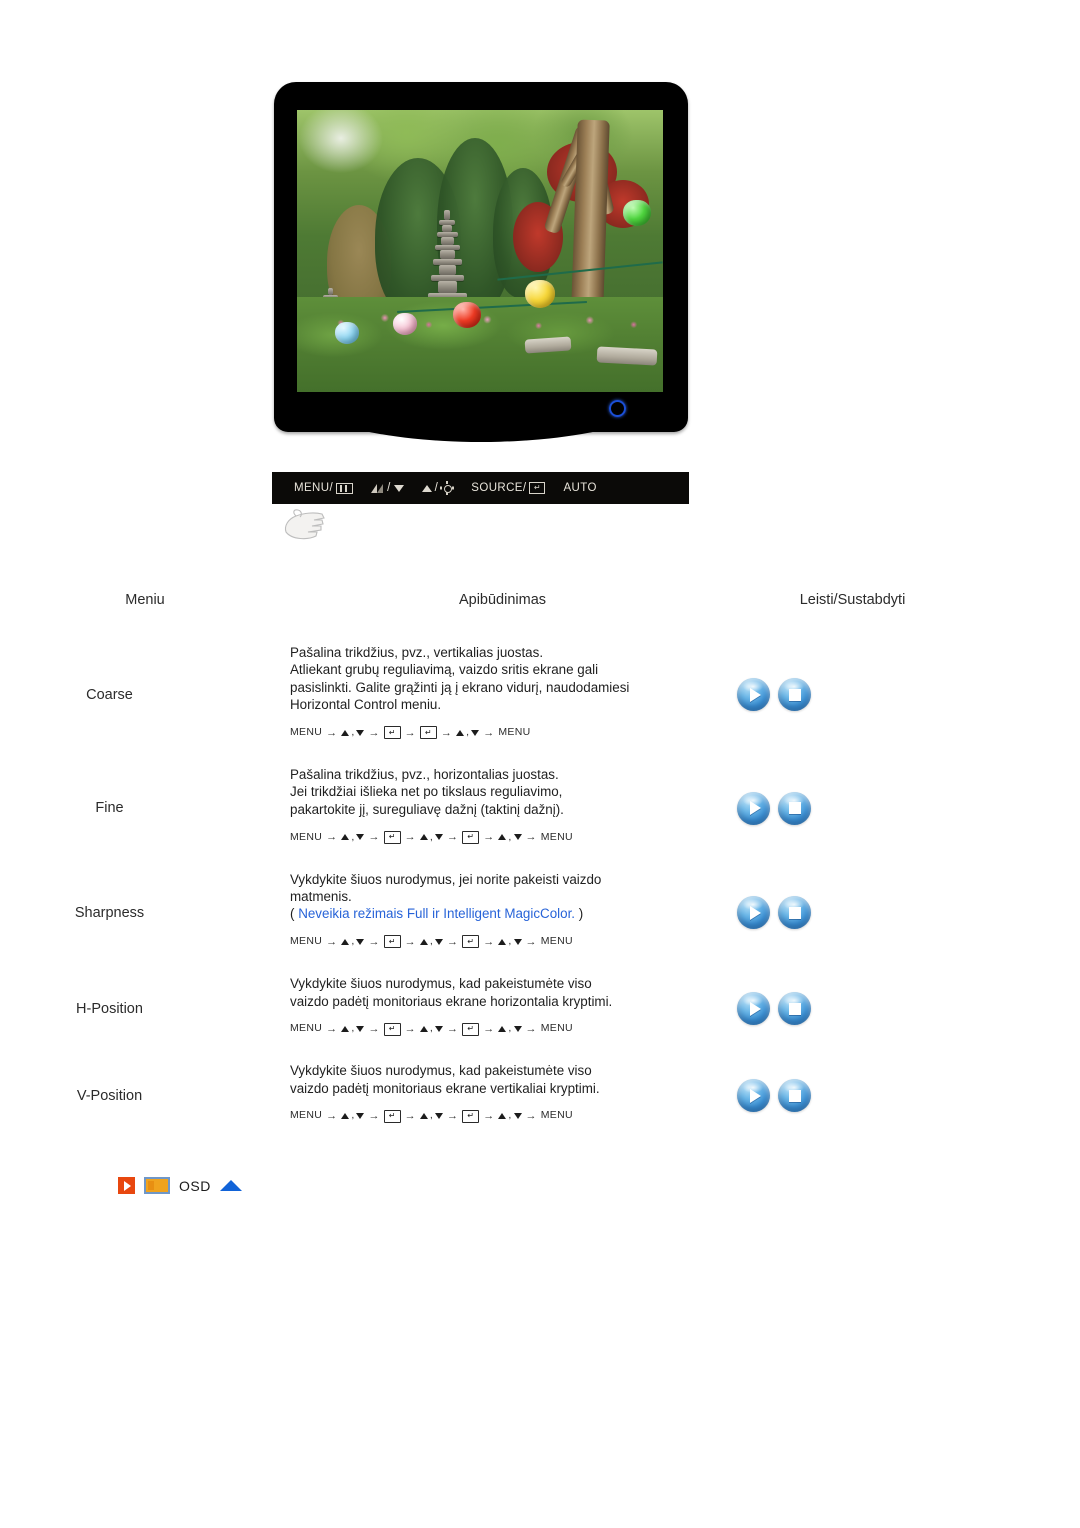 This screenshot has height=1528, width=1080. I want to click on play-stop-controls, so click(908, 1009).